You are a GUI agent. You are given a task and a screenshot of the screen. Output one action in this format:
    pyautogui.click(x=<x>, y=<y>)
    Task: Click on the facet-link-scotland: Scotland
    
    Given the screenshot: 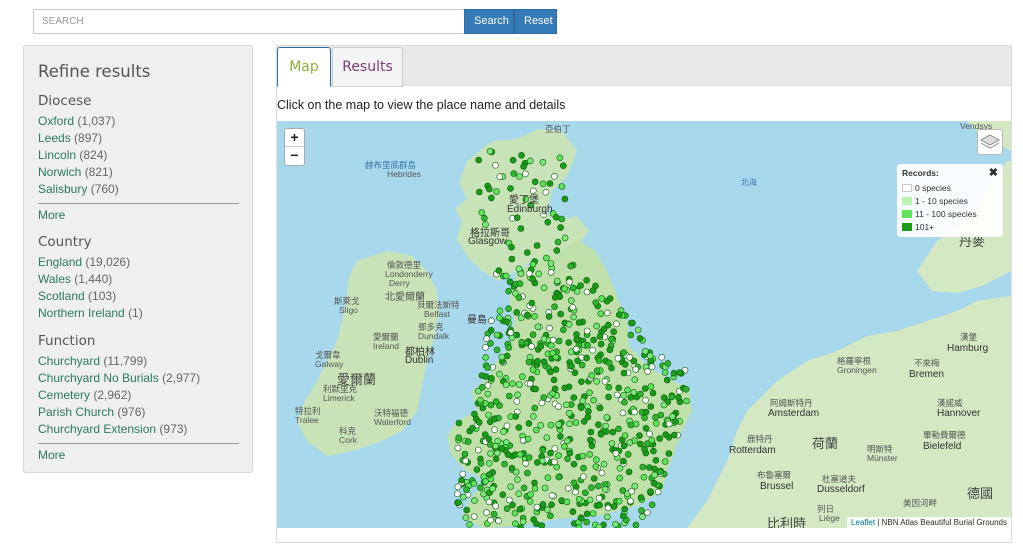 What is the action you would take?
    pyautogui.click(x=61, y=296)
    